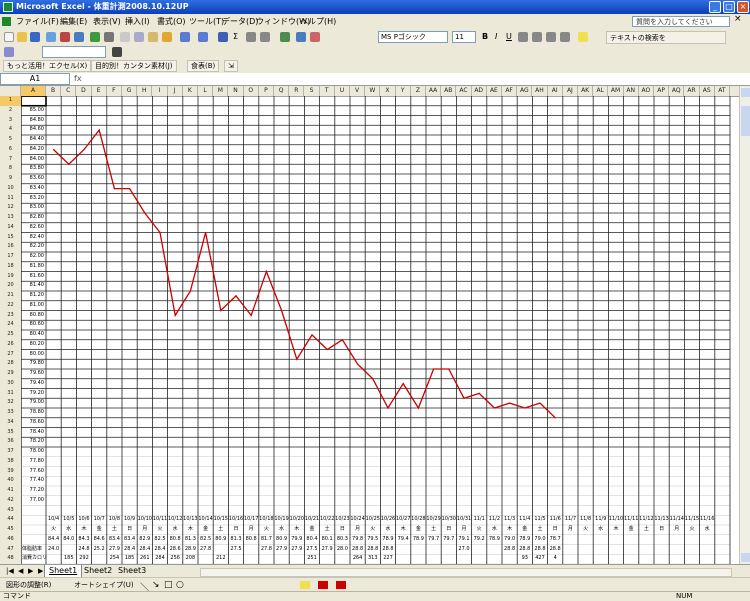  I want to click on steps-cell: 292, so click(83, 559).